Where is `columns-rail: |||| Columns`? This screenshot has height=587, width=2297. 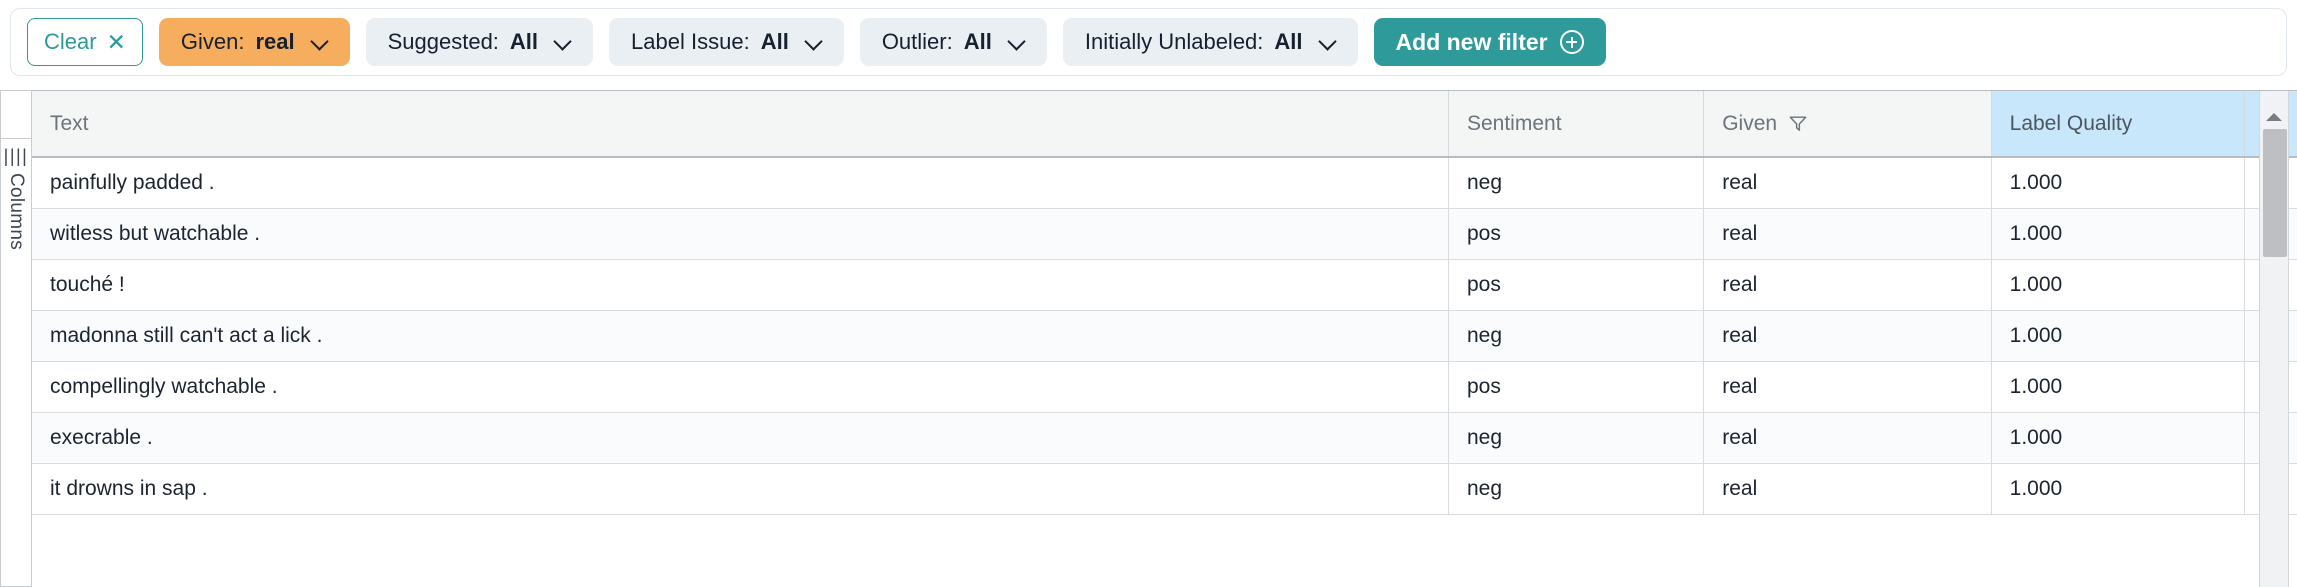
columns-rail: |||| Columns is located at coordinates (16, 338).